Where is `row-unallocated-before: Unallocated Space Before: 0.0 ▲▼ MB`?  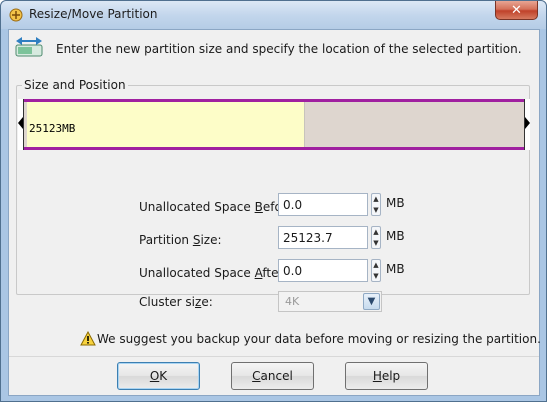 row-unallocated-before: Unallocated Space Before: 0.0 ▲▼ MB is located at coordinates (274, 206).